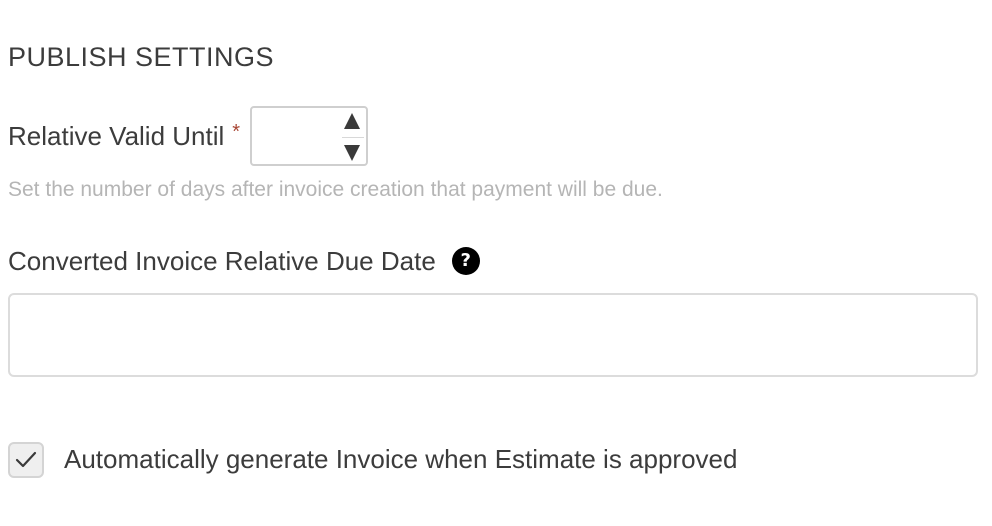 The height and width of the screenshot is (526, 992). Describe the element at coordinates (465, 261) in the screenshot. I see `question-circle-icon: ?` at that location.